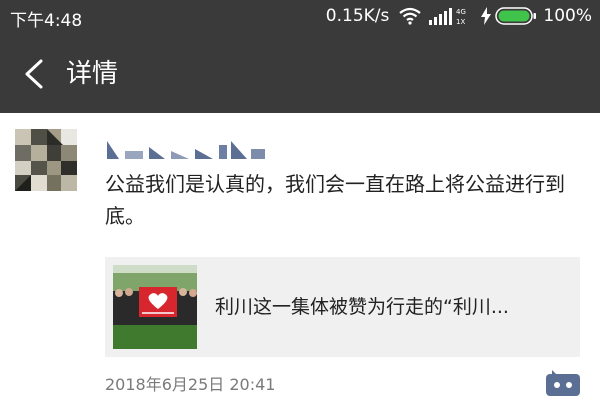 Image resolution: width=600 pixels, height=419 pixels. I want to click on avatar, so click(46, 160).